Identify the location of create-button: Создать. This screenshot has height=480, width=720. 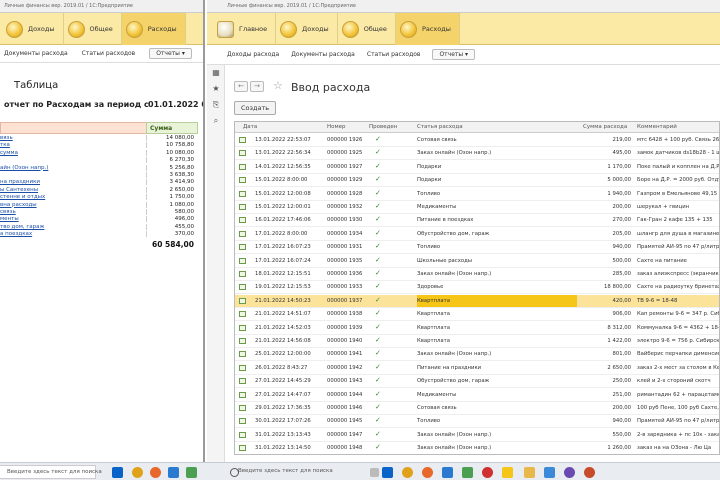
(255, 108).